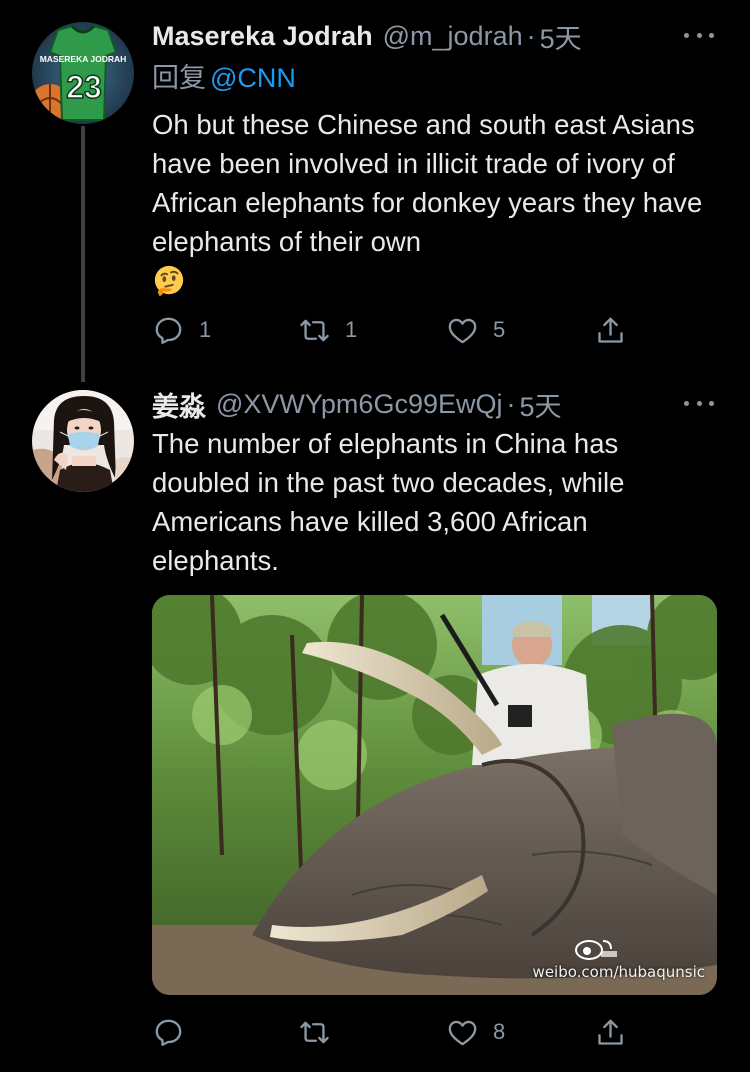 This screenshot has height=1072, width=750. I want to click on tweet-actions: 8, so click(402, 1032).